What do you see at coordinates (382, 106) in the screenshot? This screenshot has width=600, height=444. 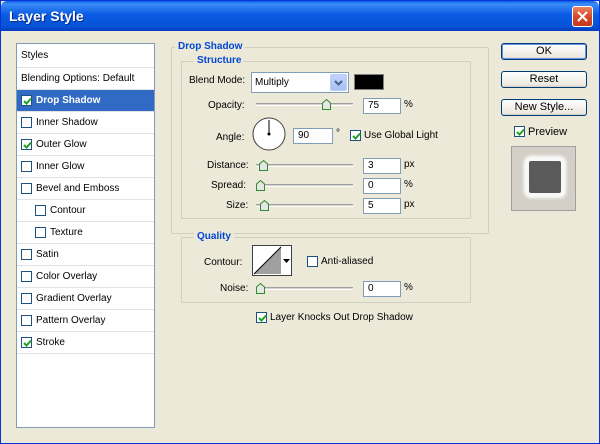 I see `opacity-input: 75` at bounding box center [382, 106].